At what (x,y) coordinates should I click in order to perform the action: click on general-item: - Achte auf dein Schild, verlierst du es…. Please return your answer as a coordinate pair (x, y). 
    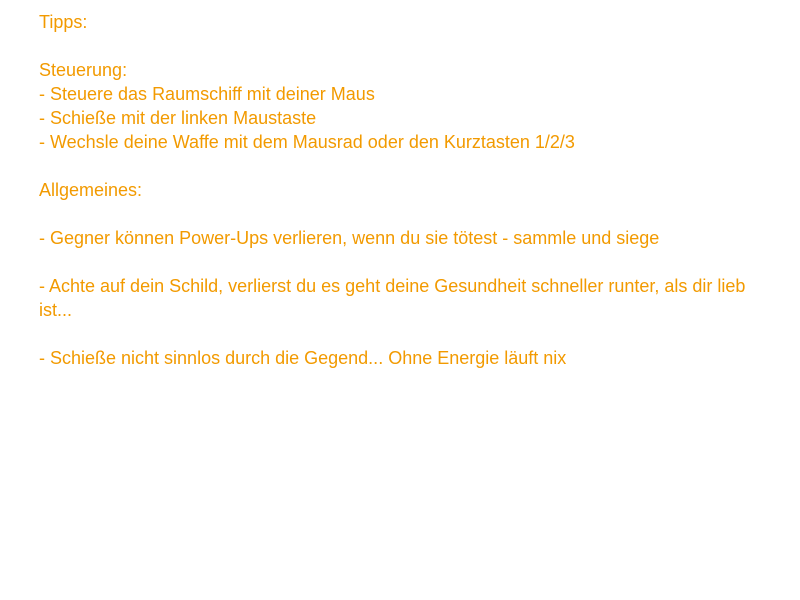
    Looking at the image, I should click on (395, 298).